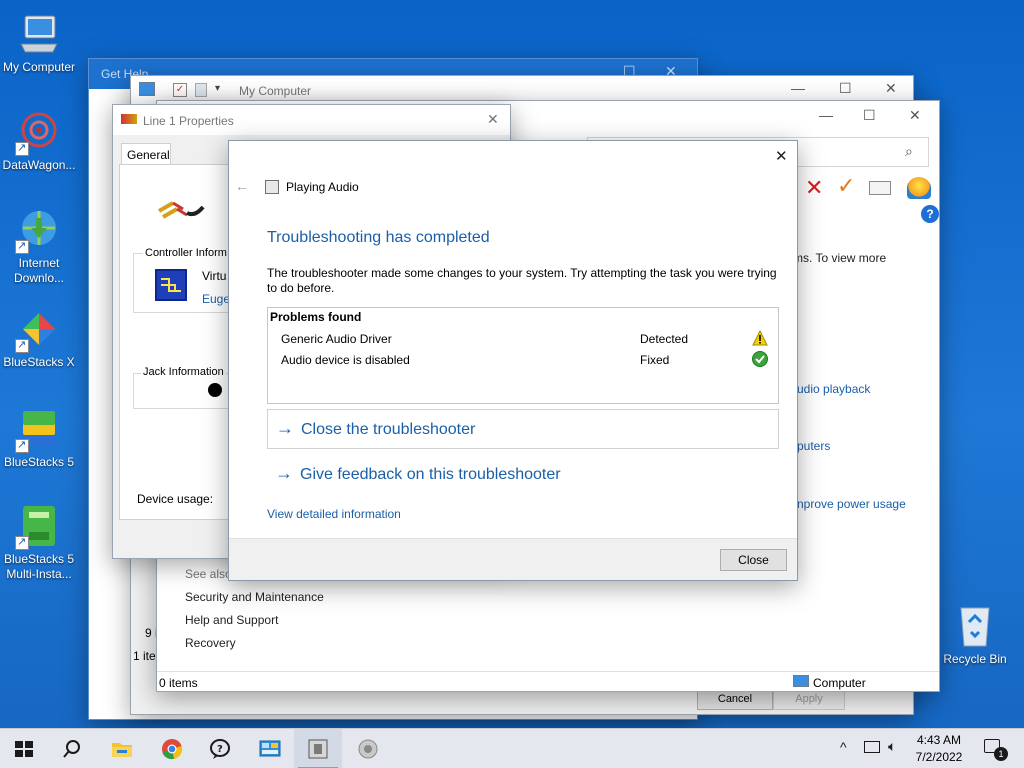 The height and width of the screenshot is (768, 1024). What do you see at coordinates (814, 188) in the screenshot?
I see `delete-icon: ✕` at bounding box center [814, 188].